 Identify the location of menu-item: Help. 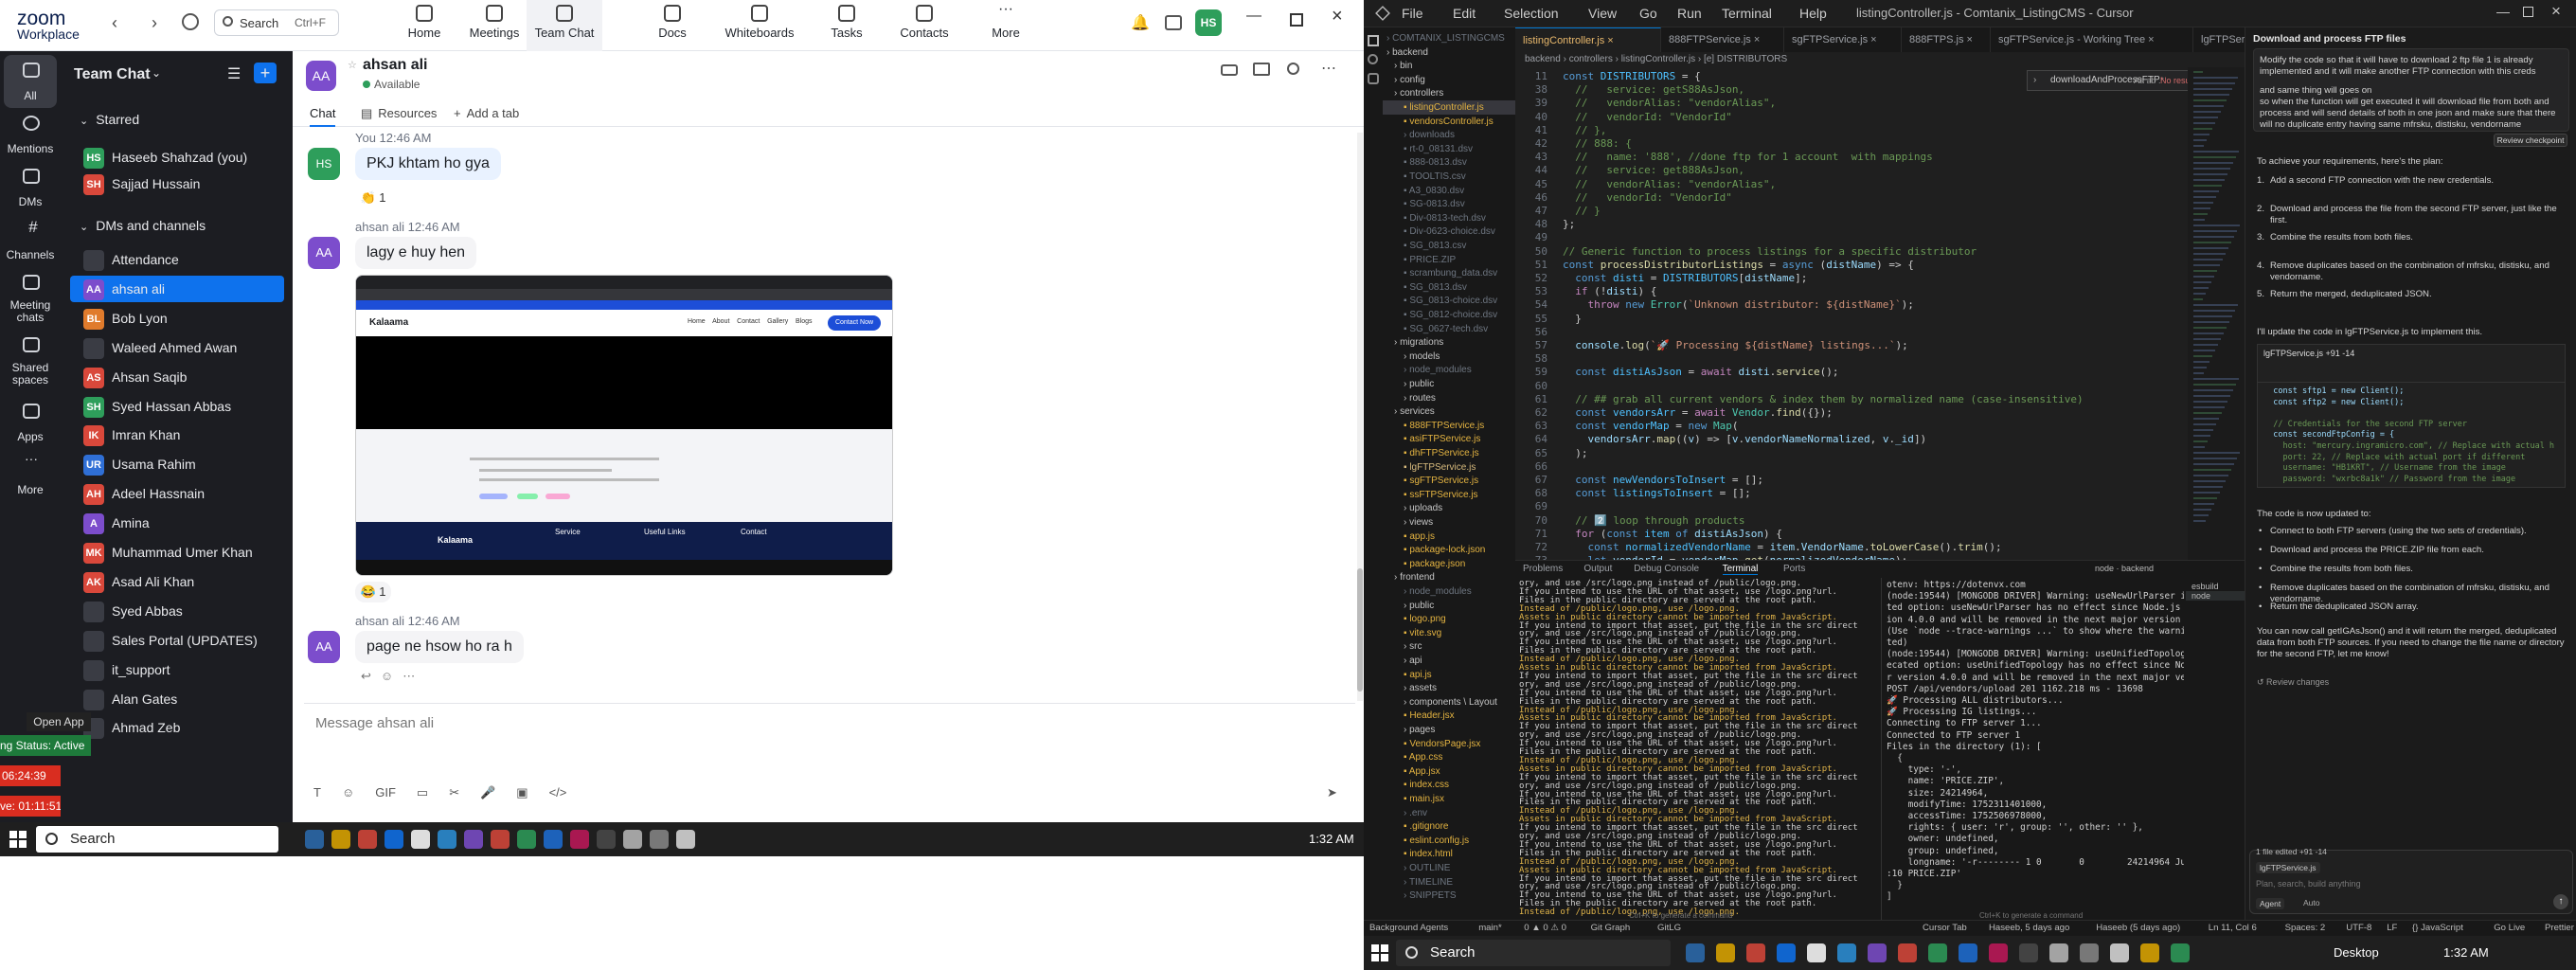
(1813, 13).